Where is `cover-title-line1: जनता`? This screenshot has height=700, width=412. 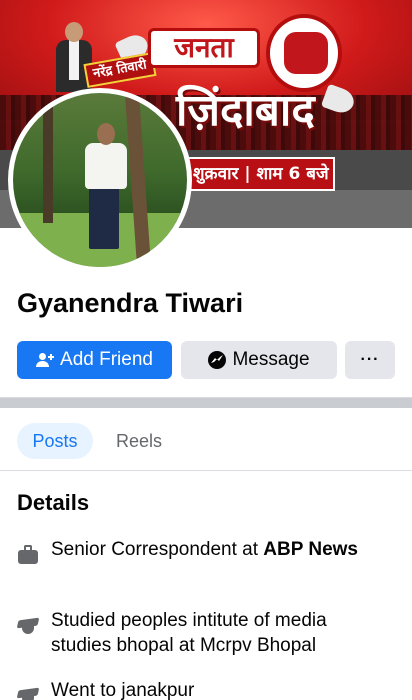
cover-title-line1: जनता is located at coordinates (204, 48).